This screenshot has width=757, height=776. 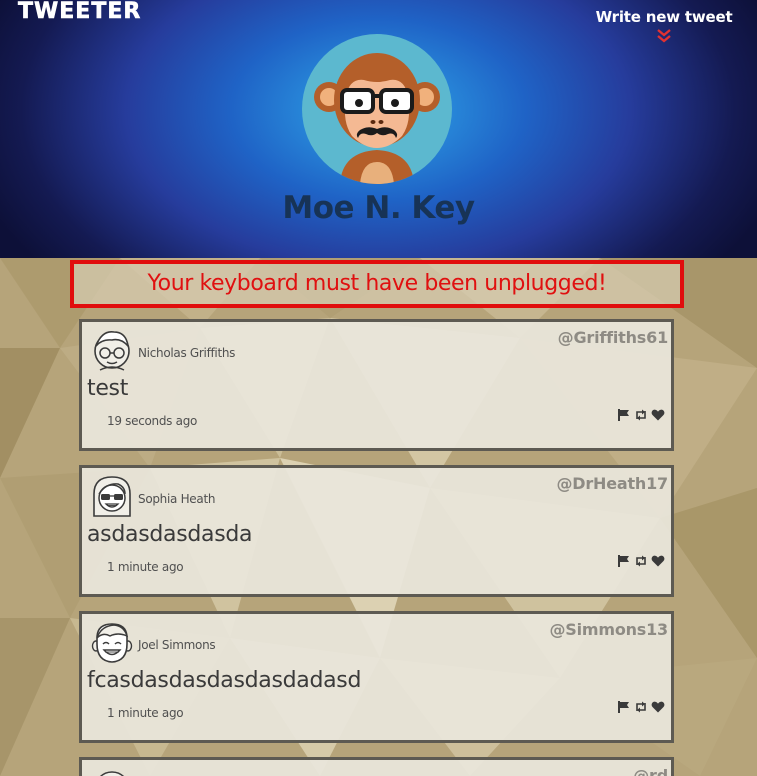 What do you see at coordinates (177, 499) in the screenshot?
I see `tweet-author: Sophia Heath` at bounding box center [177, 499].